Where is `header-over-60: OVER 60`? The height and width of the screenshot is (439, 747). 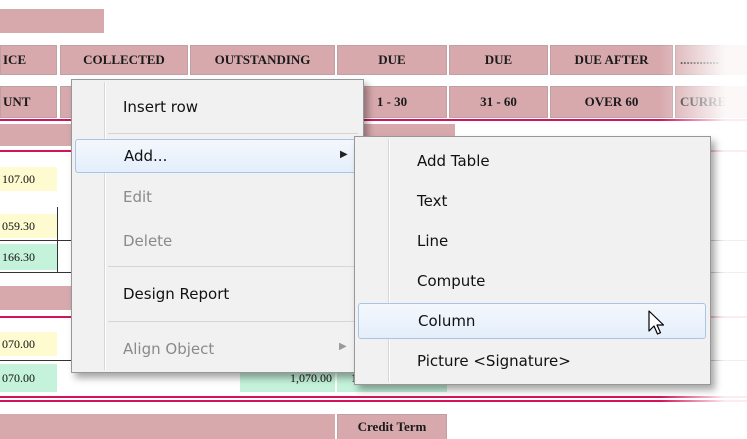
header-over-60: OVER 60 is located at coordinates (611, 102).